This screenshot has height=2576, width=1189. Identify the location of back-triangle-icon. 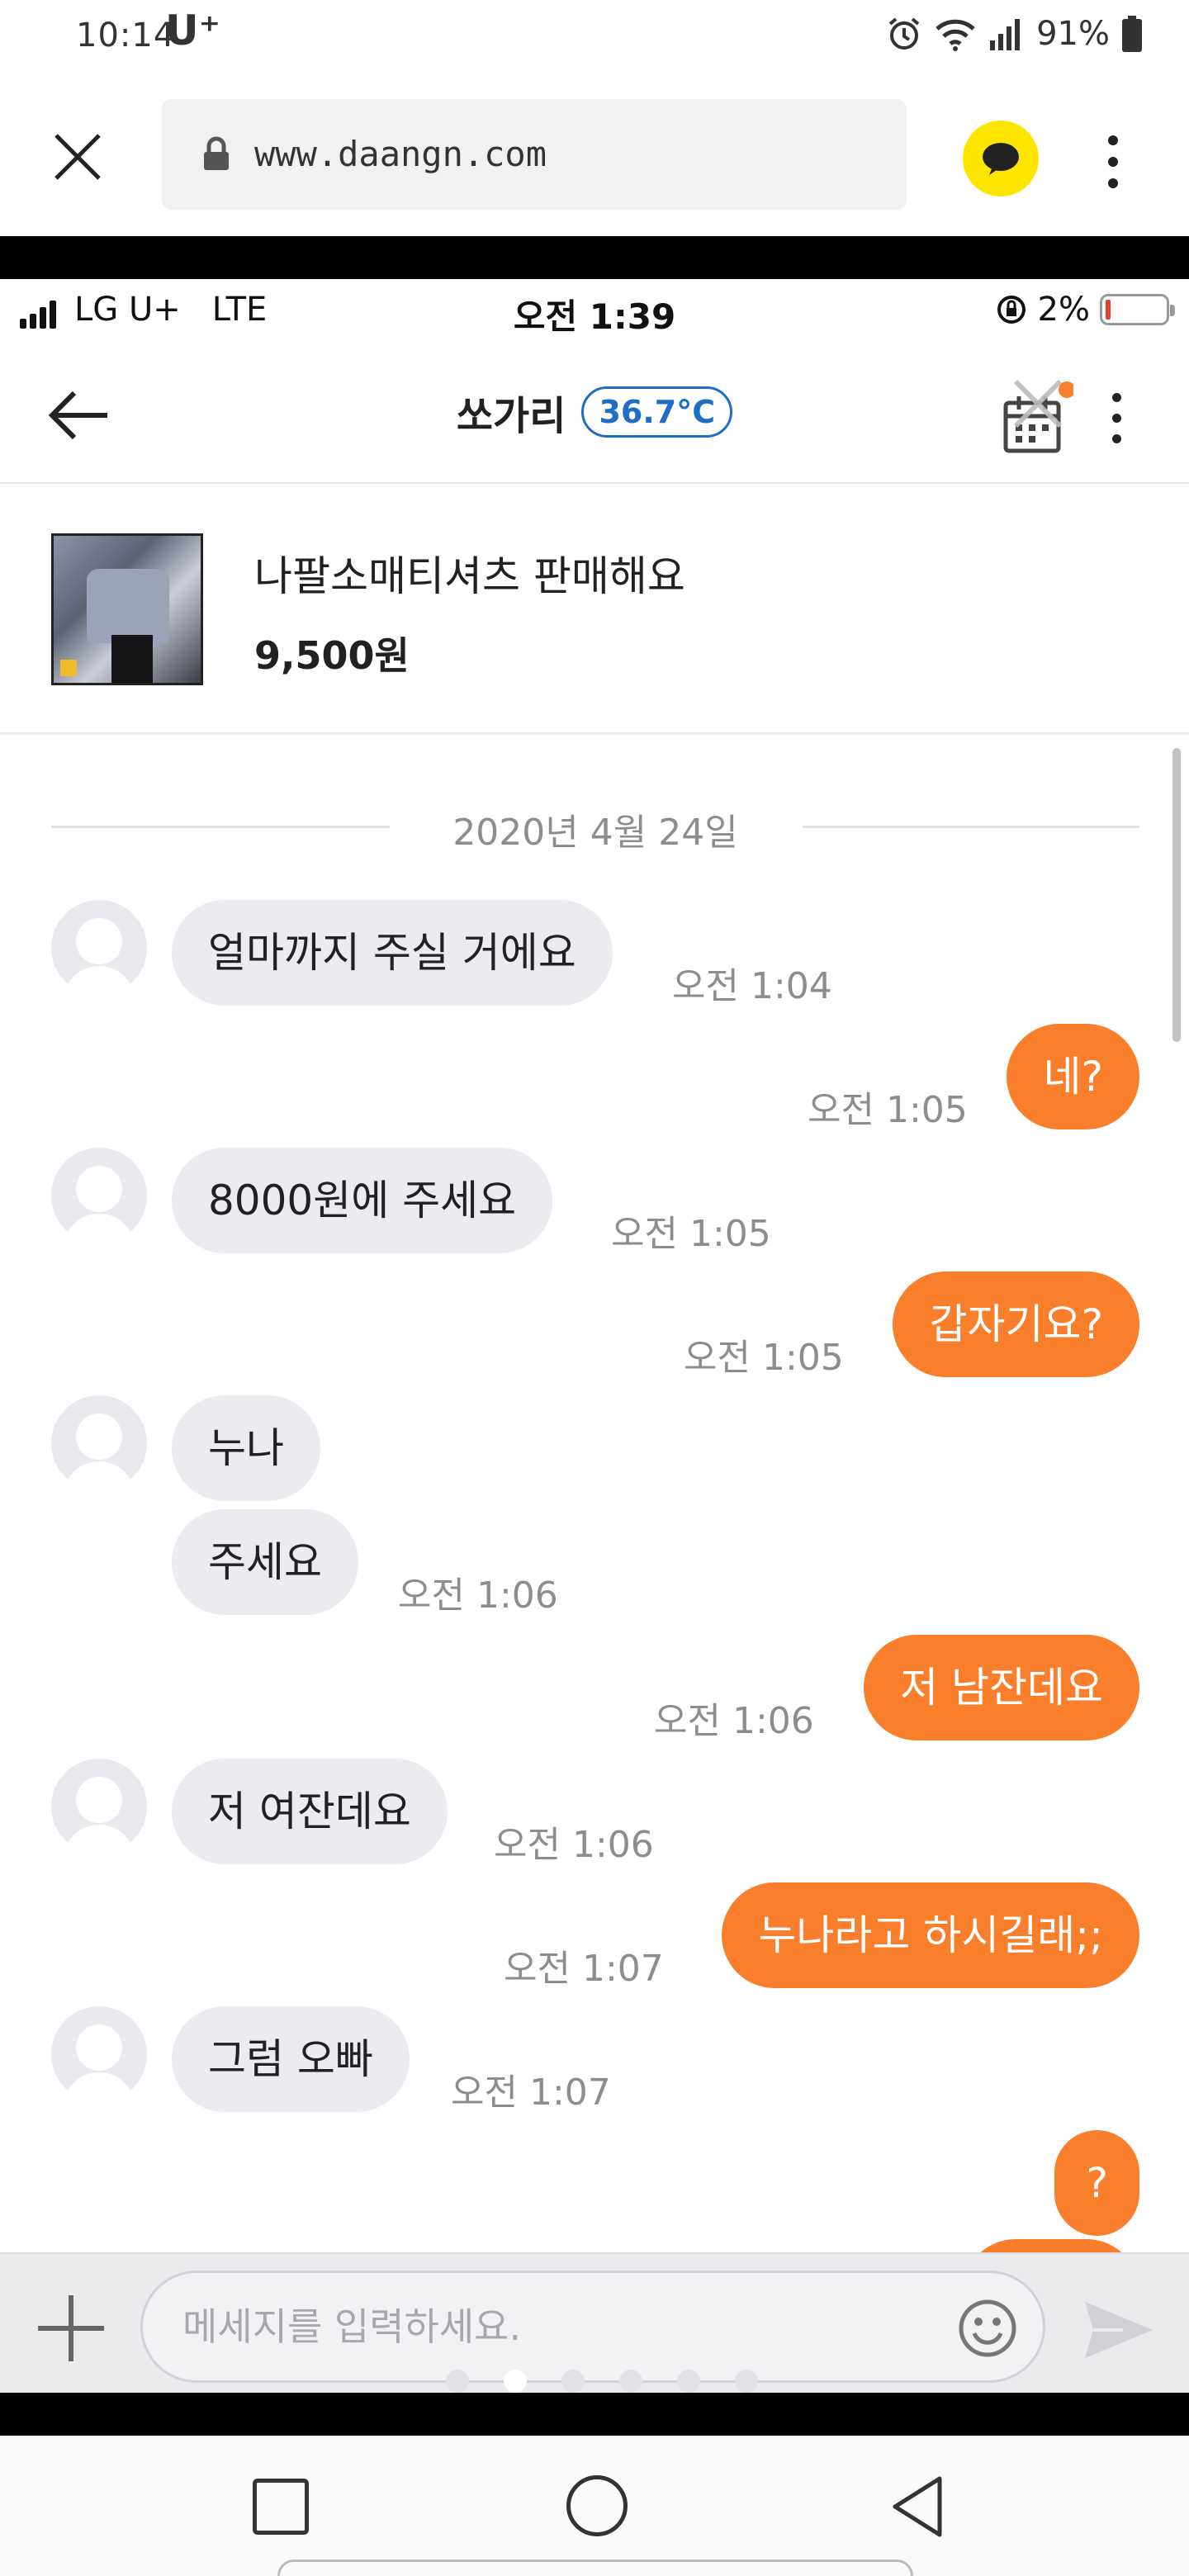
(917, 2506).